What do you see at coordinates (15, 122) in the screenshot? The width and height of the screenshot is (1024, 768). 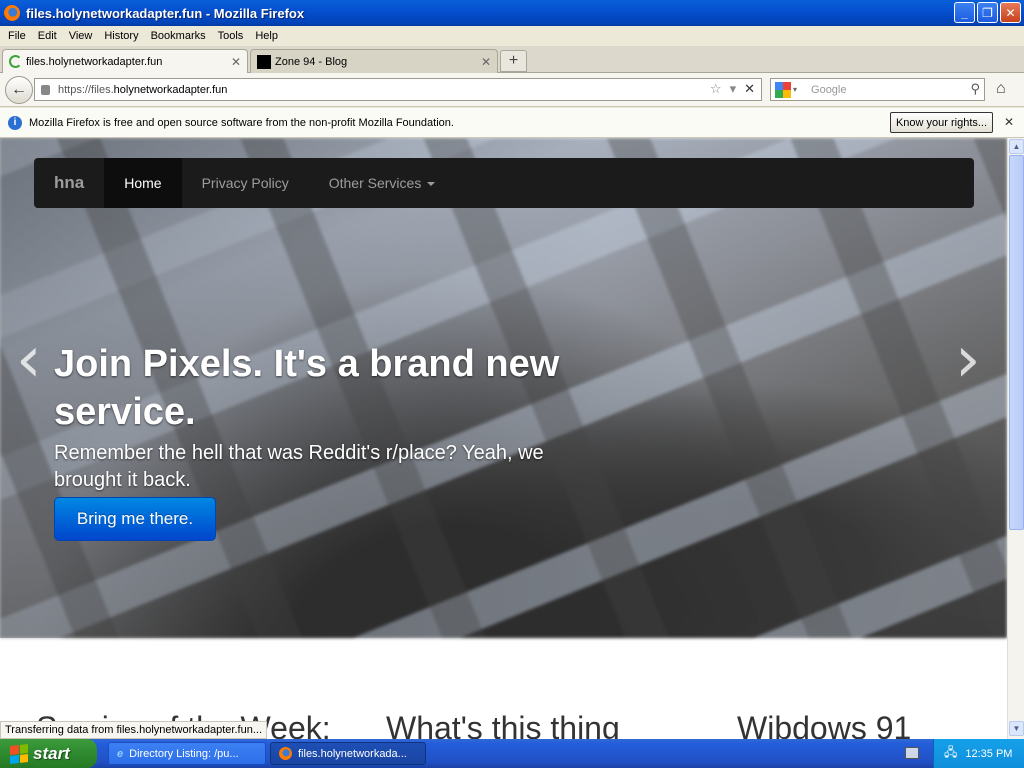 I see `info-icon: i` at bounding box center [15, 122].